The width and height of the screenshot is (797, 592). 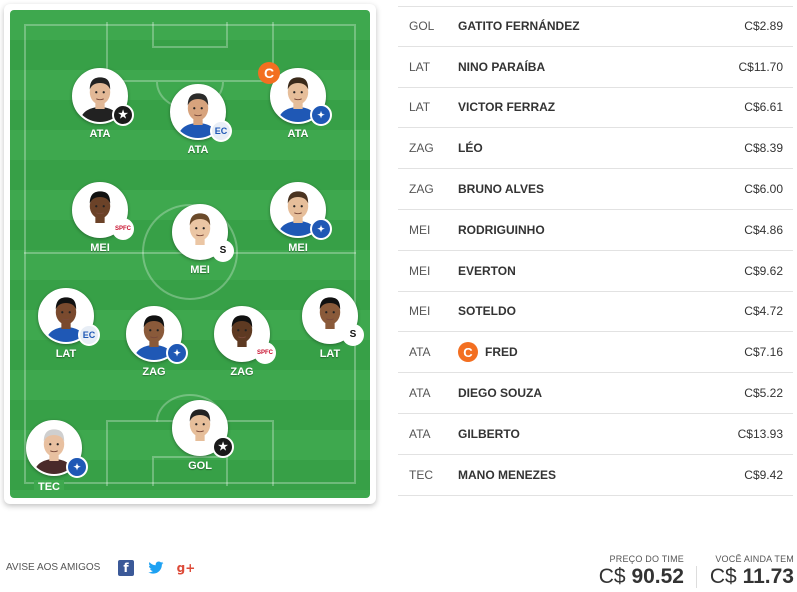 What do you see at coordinates (331, 328) in the screenshot?
I see `player-card-lat-2: S LAT` at bounding box center [331, 328].